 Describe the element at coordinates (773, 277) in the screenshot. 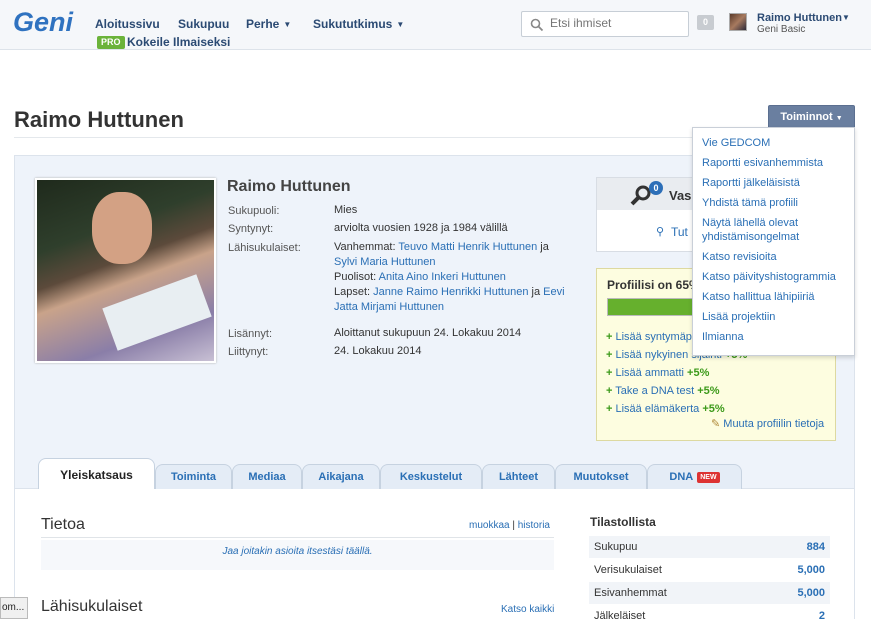

I see `menu-item-update-histogram: Katso päivityshistogrammia` at that location.